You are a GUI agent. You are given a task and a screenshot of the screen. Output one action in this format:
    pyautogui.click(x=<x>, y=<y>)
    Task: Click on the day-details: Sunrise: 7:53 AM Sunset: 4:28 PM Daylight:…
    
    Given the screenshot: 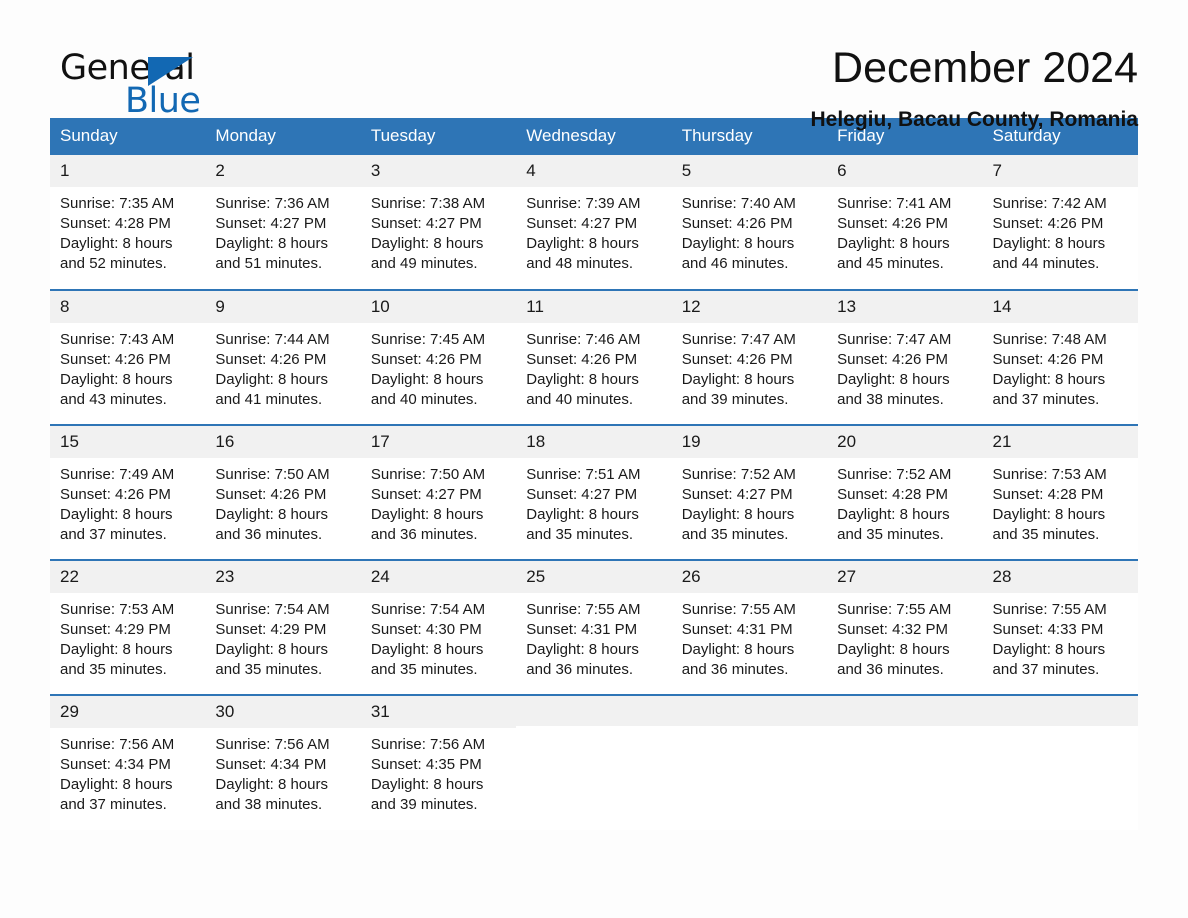 What is the action you would take?
    pyautogui.click(x=1060, y=501)
    